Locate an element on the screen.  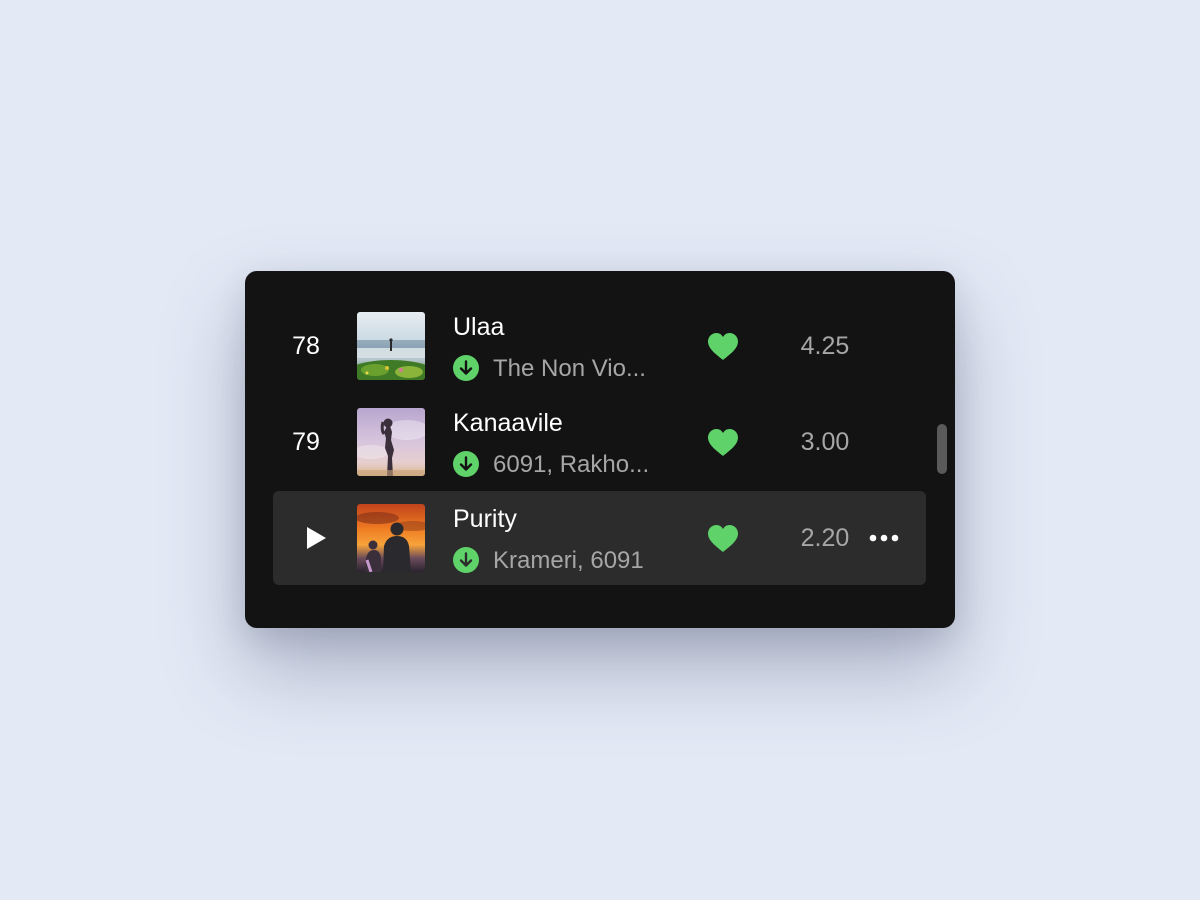
track-title: Purity is located at coordinates (485, 519).